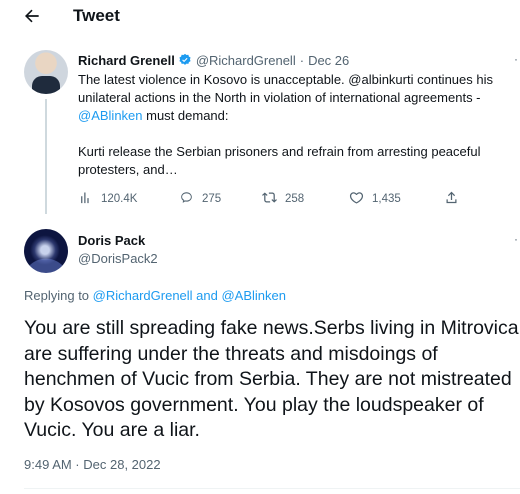  I want to click on back-arrow-icon, so click(33, 16).